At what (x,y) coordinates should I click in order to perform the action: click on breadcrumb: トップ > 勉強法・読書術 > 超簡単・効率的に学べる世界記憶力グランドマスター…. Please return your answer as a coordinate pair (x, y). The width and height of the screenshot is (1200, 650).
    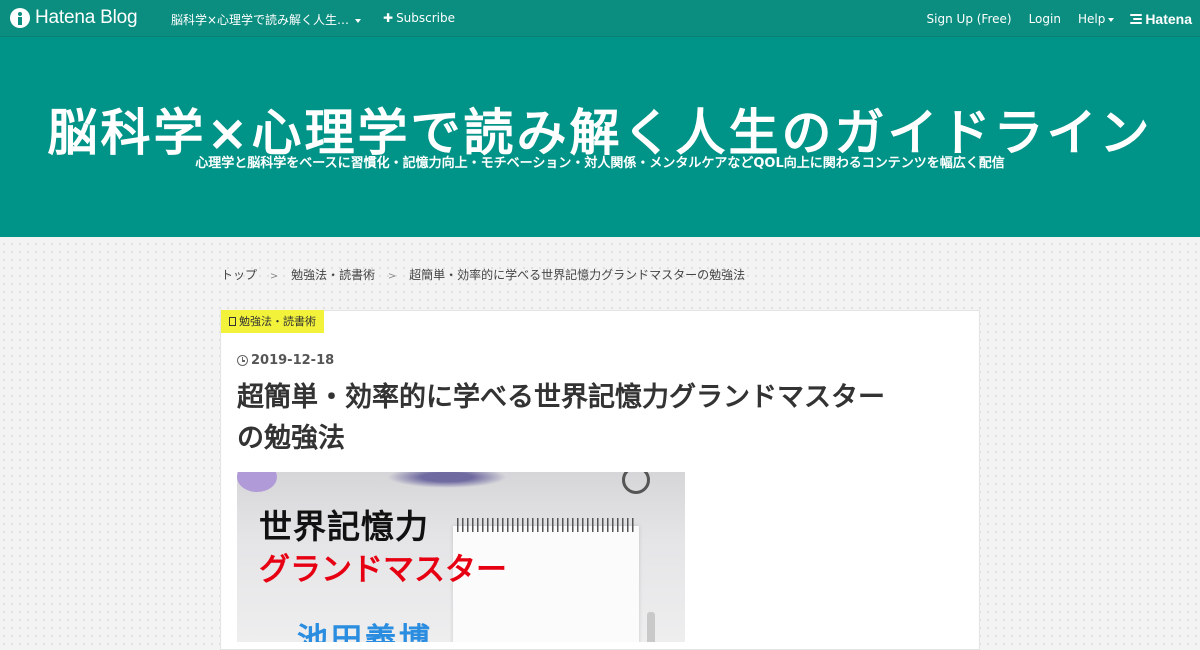
    Looking at the image, I should click on (483, 274).